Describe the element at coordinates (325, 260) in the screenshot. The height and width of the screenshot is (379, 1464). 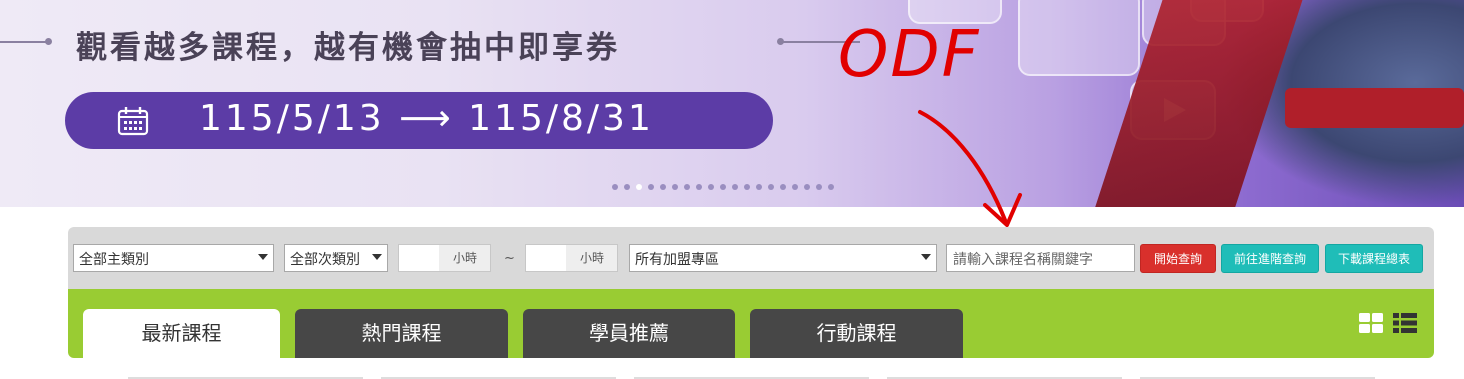
I see `sub-category-value: 全部次類別` at that location.